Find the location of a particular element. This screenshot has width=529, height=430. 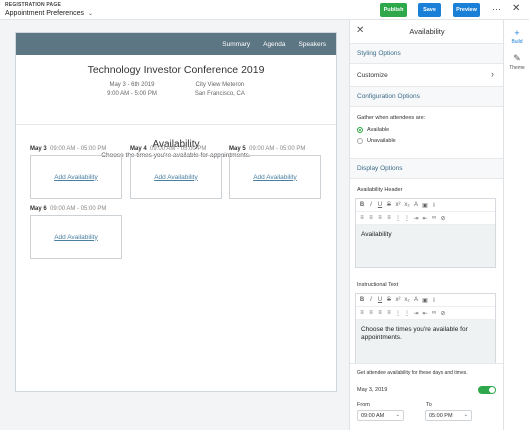

day-enabled-toggle is located at coordinates (487, 390).